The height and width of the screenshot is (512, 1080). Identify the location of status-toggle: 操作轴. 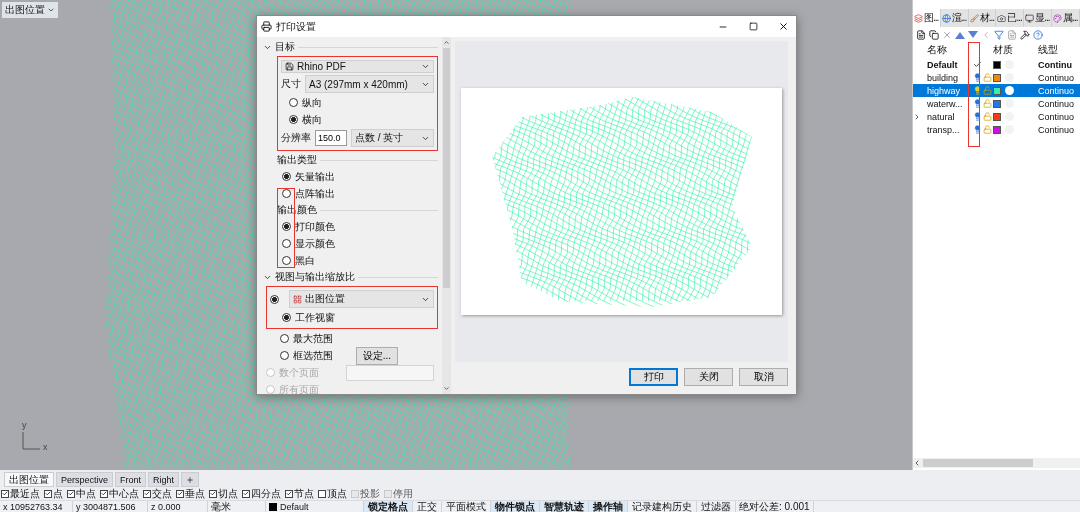
(608, 506).